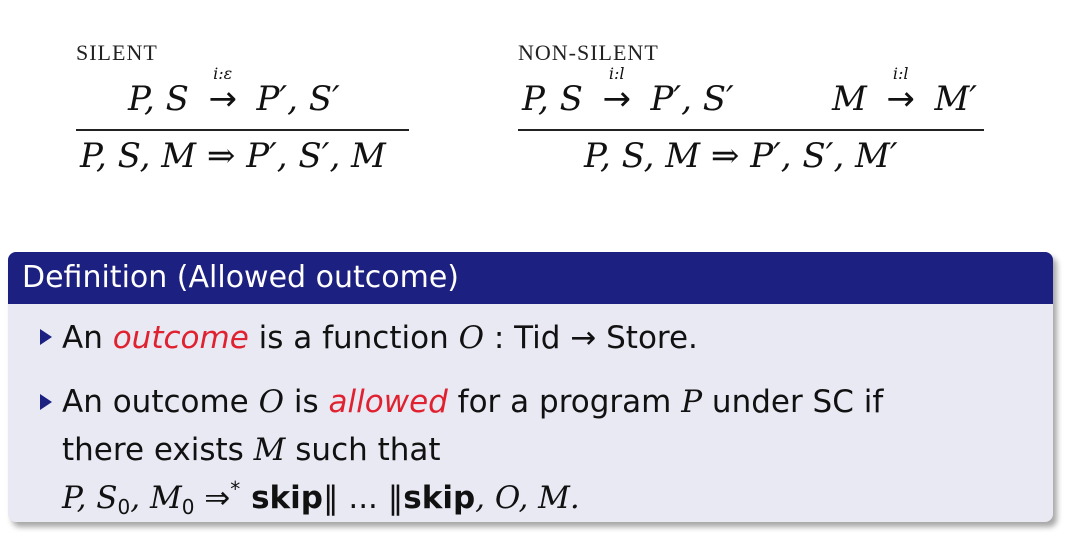  I want to click on item2-line3-sub0: 0, so click(124, 507).